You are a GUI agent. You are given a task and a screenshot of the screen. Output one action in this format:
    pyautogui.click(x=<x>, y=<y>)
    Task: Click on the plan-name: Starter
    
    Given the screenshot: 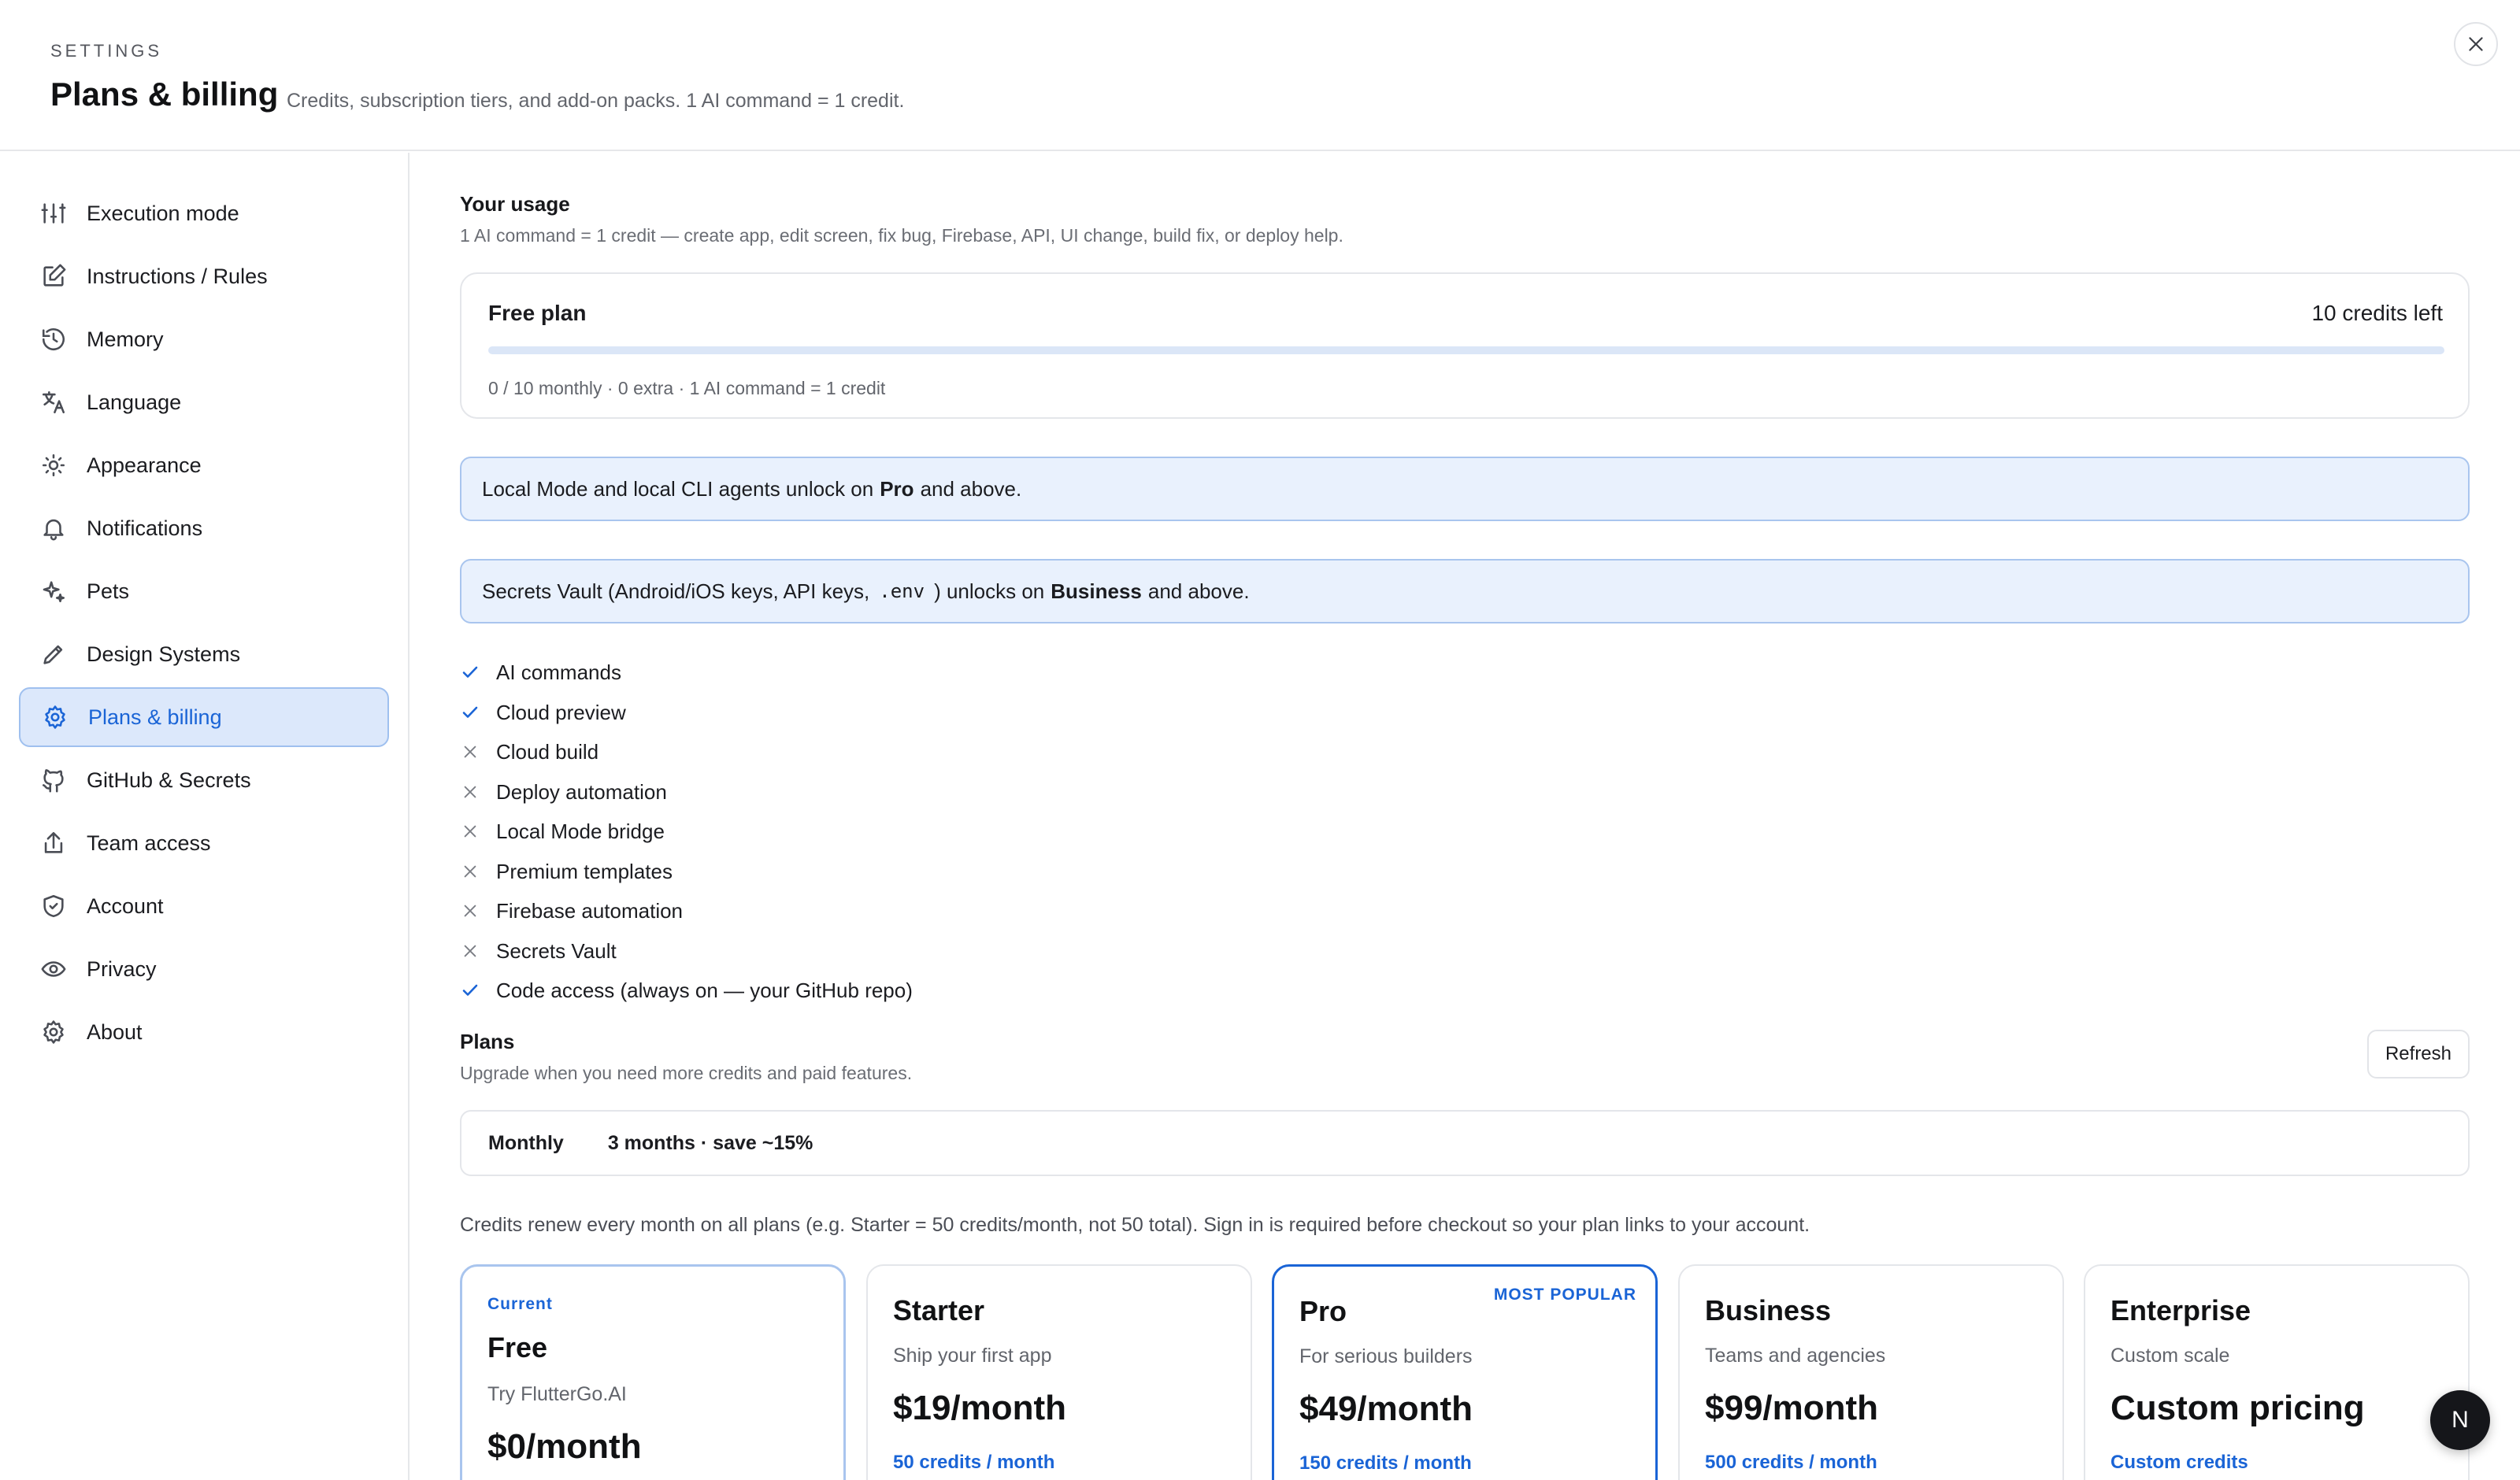 What is the action you would take?
    pyautogui.click(x=939, y=1310)
    